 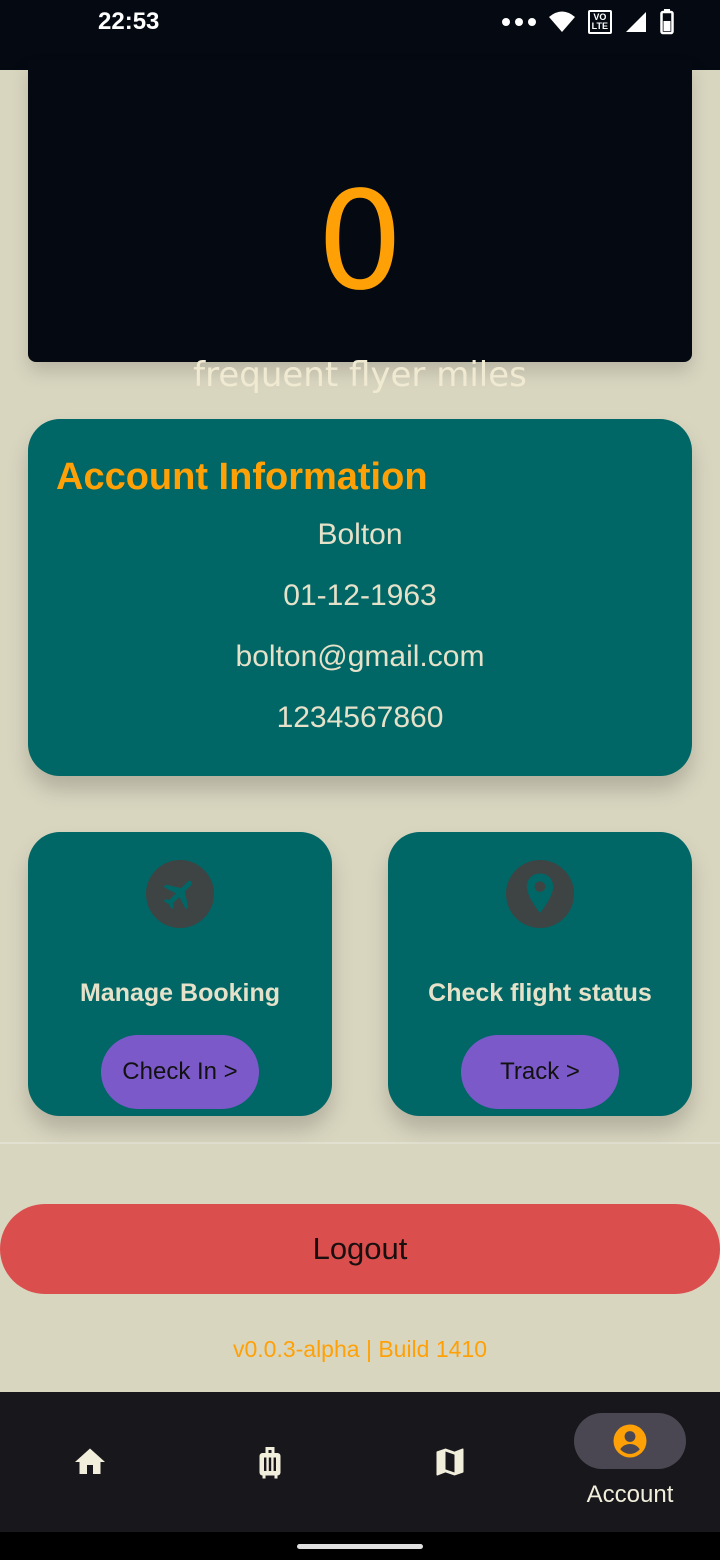 I want to click on wifi-icon, so click(x=561, y=21).